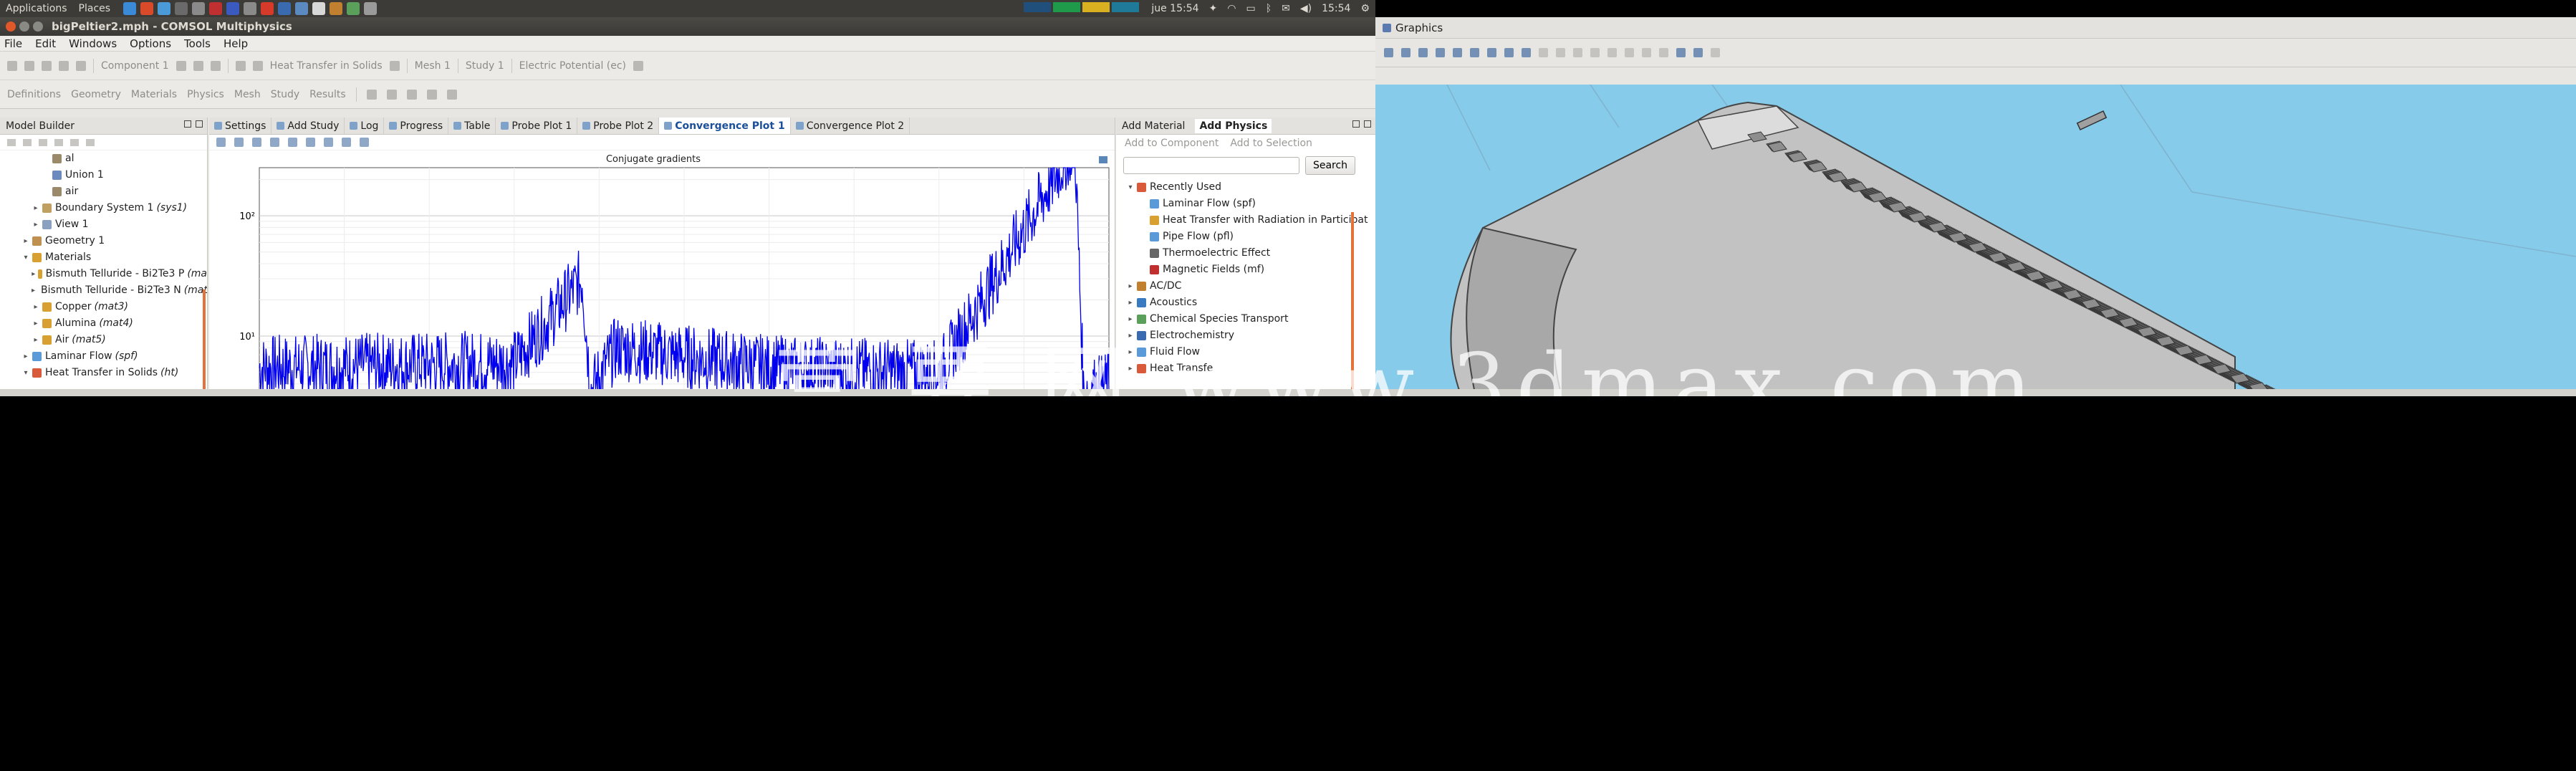 The height and width of the screenshot is (771, 2576). I want to click on lock-icon, so click(329, 142).